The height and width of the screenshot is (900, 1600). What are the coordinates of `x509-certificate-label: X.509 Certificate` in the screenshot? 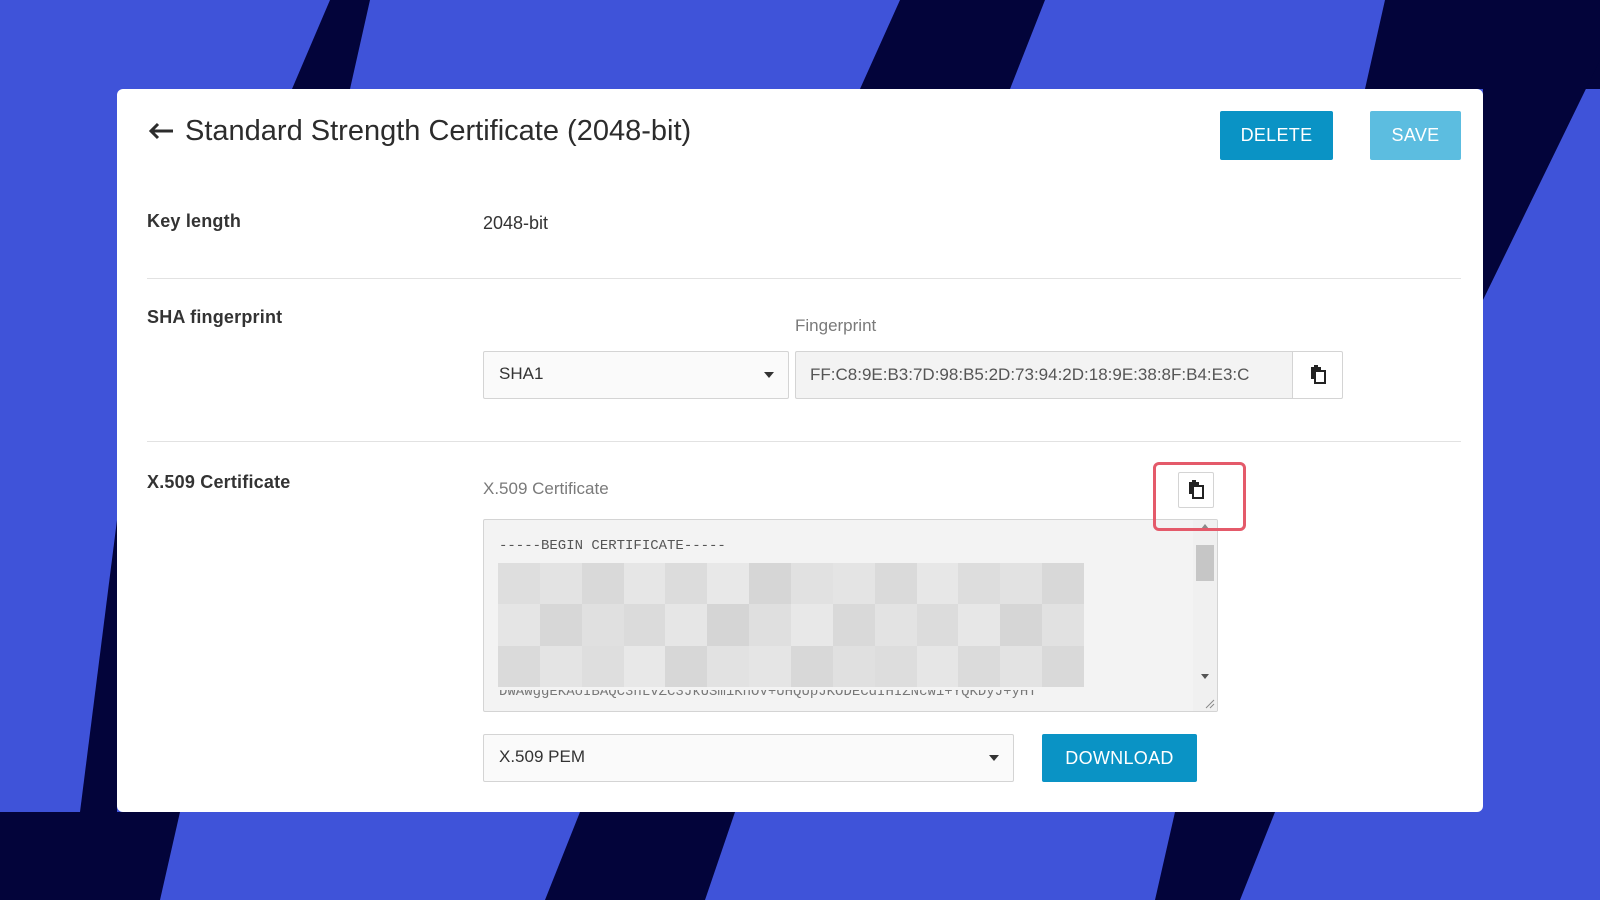 It's located at (219, 482).